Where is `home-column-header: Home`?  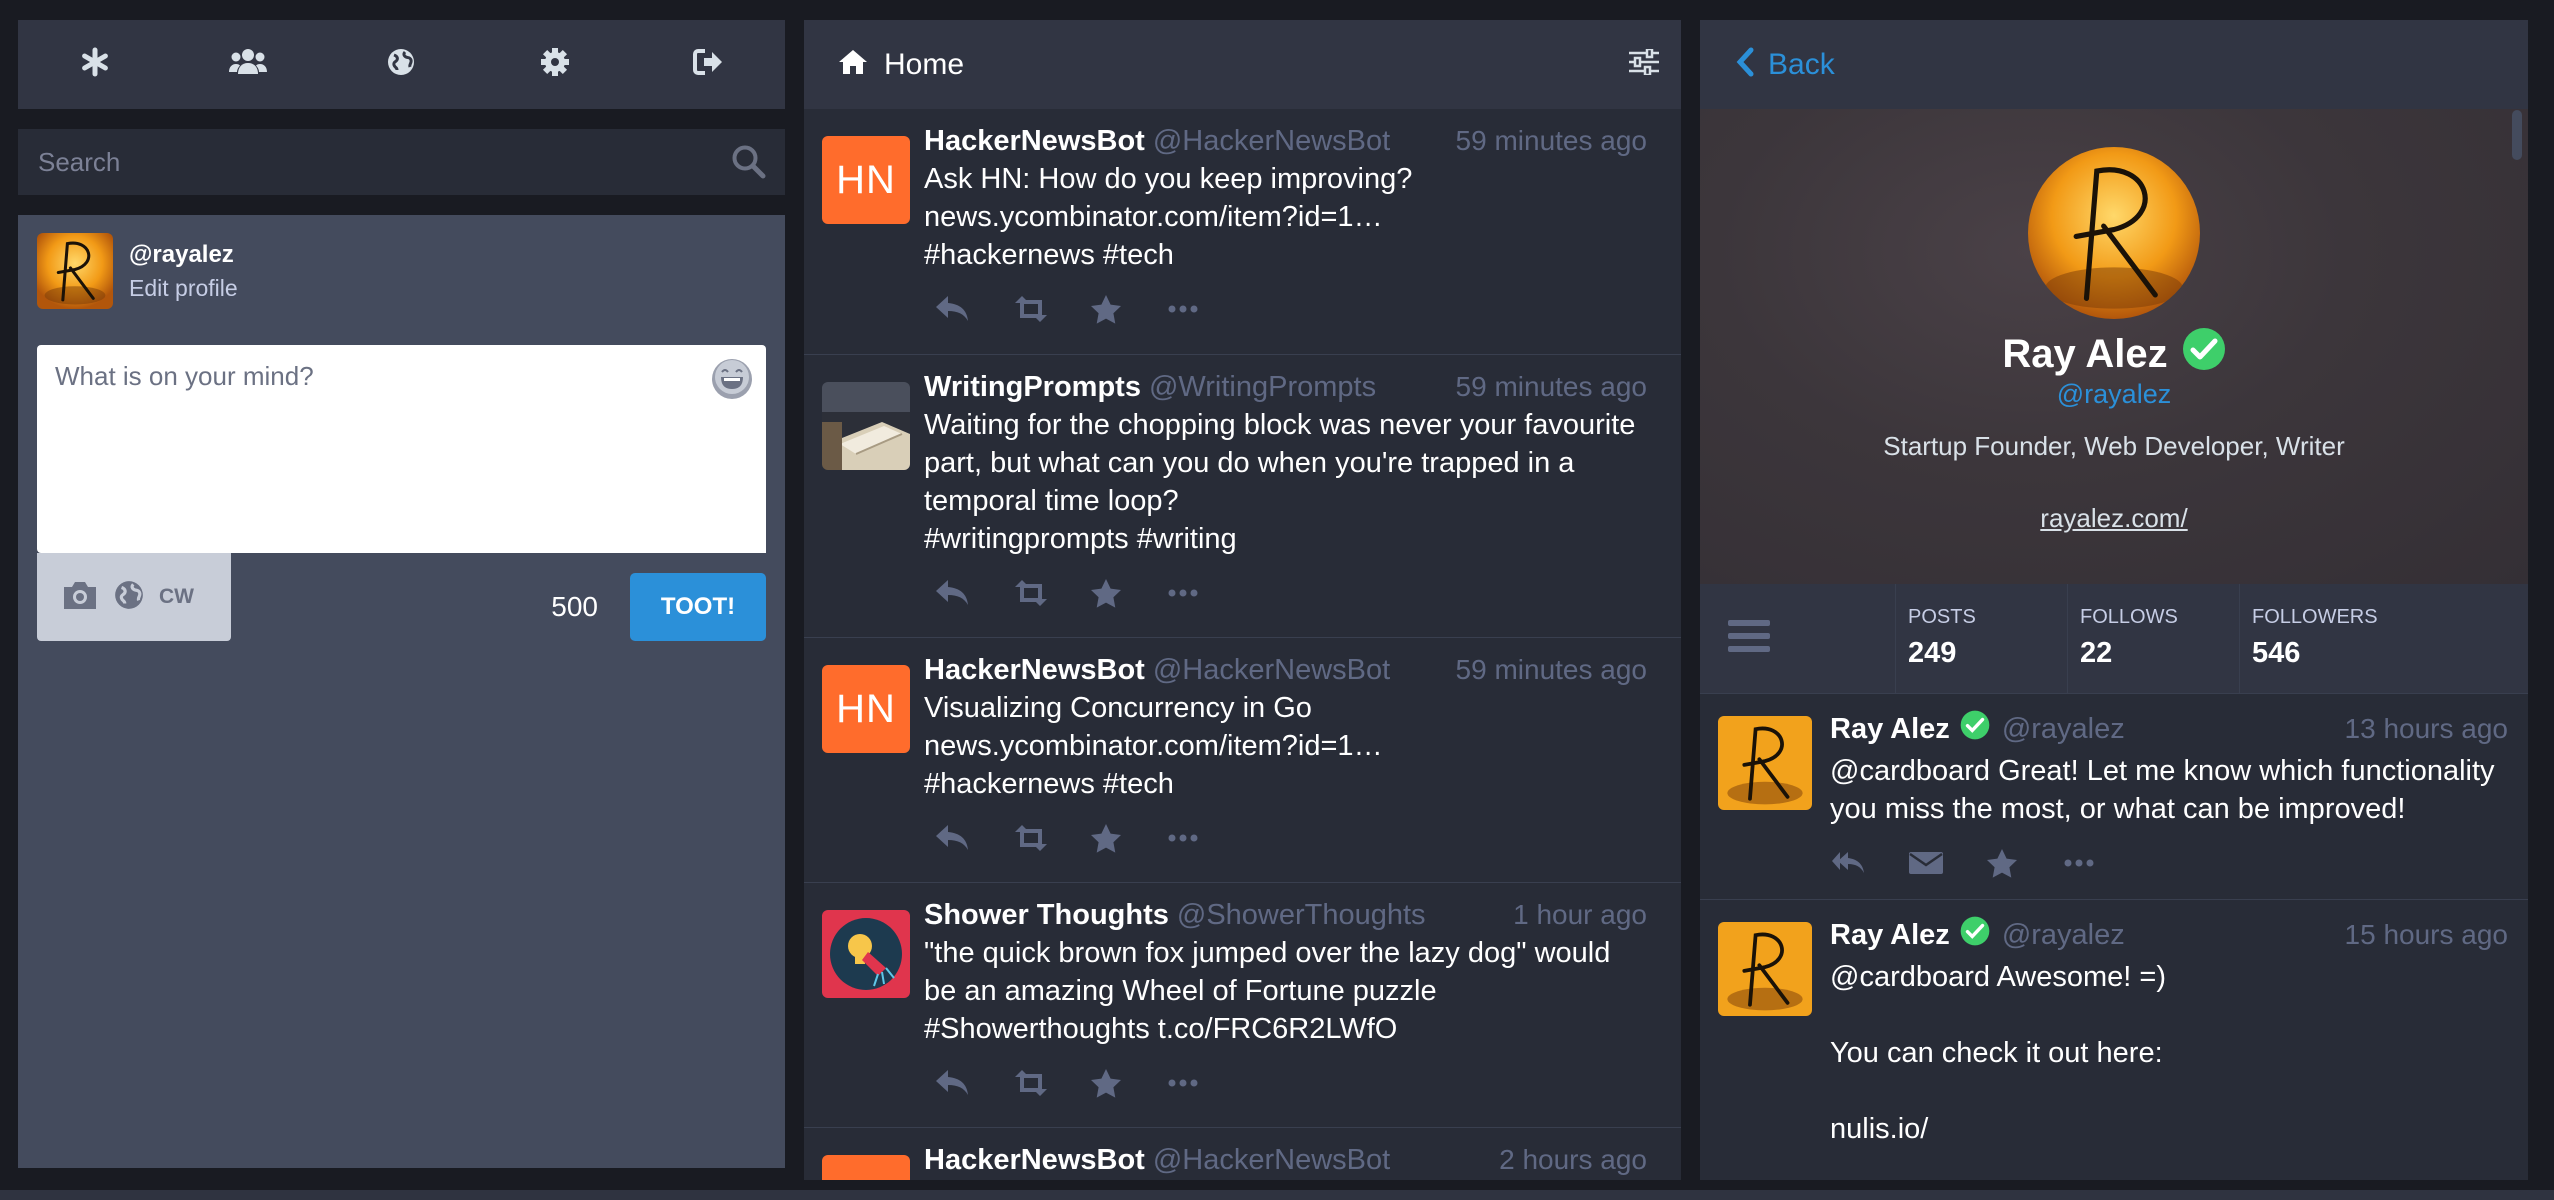 home-column-header: Home is located at coordinates (1242, 64).